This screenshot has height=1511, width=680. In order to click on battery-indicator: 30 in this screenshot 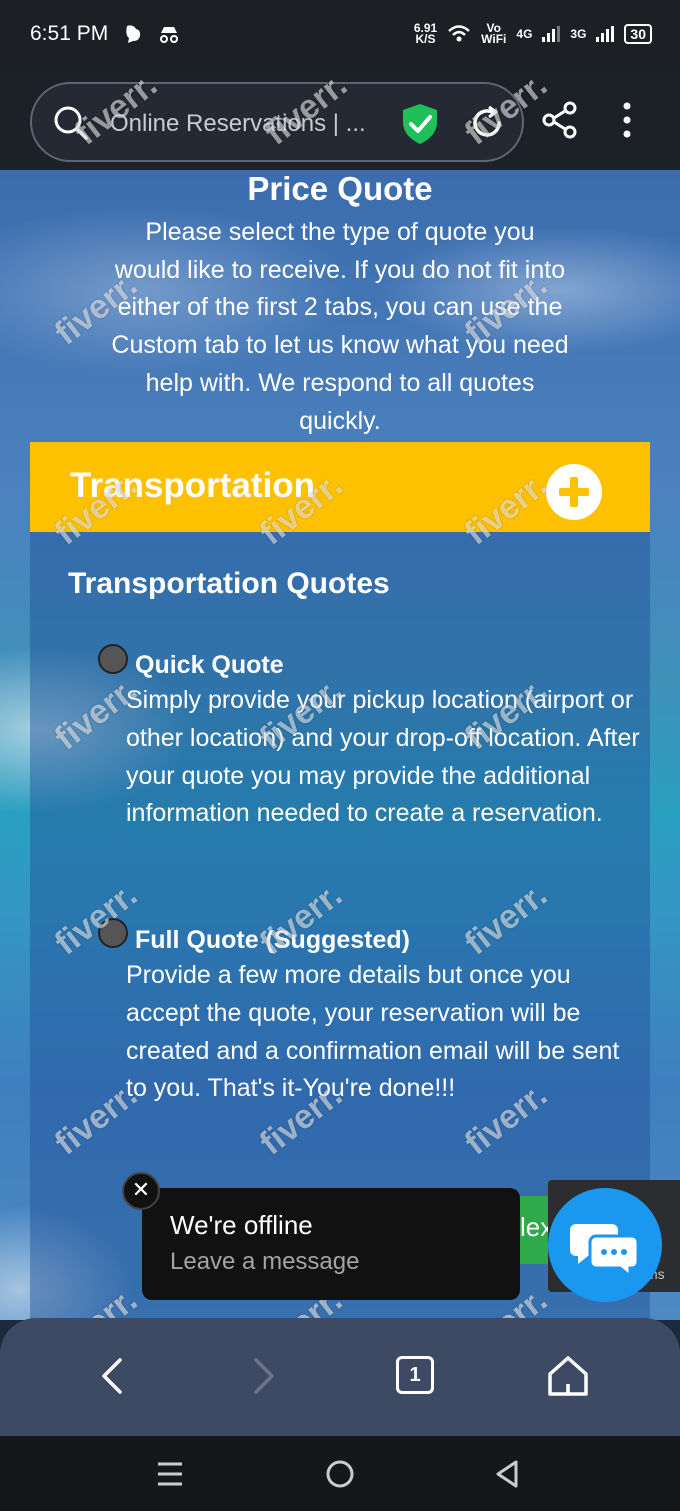, I will do `click(638, 34)`.